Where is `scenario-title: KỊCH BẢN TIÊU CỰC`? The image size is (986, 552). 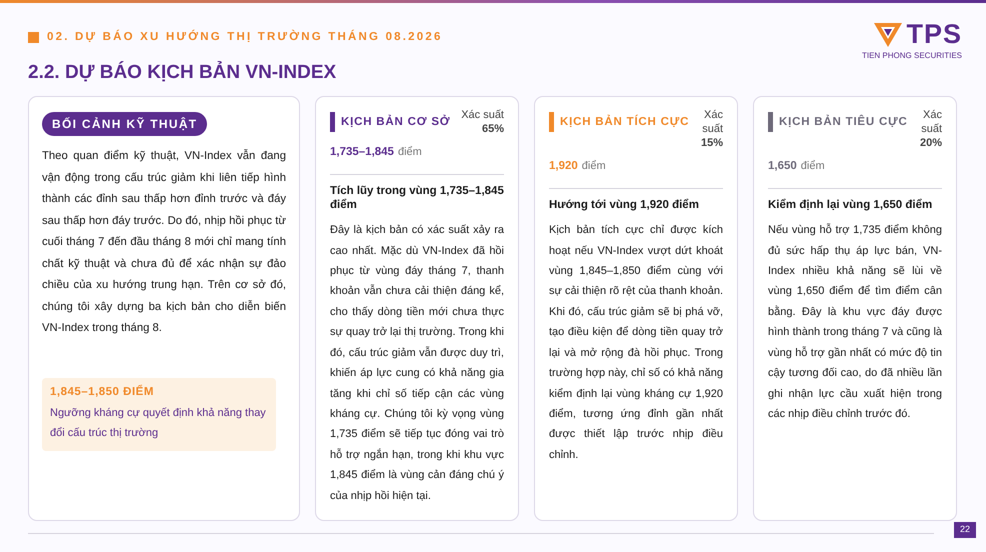 scenario-title: KỊCH BẢN TIÊU CỰC is located at coordinates (838, 122).